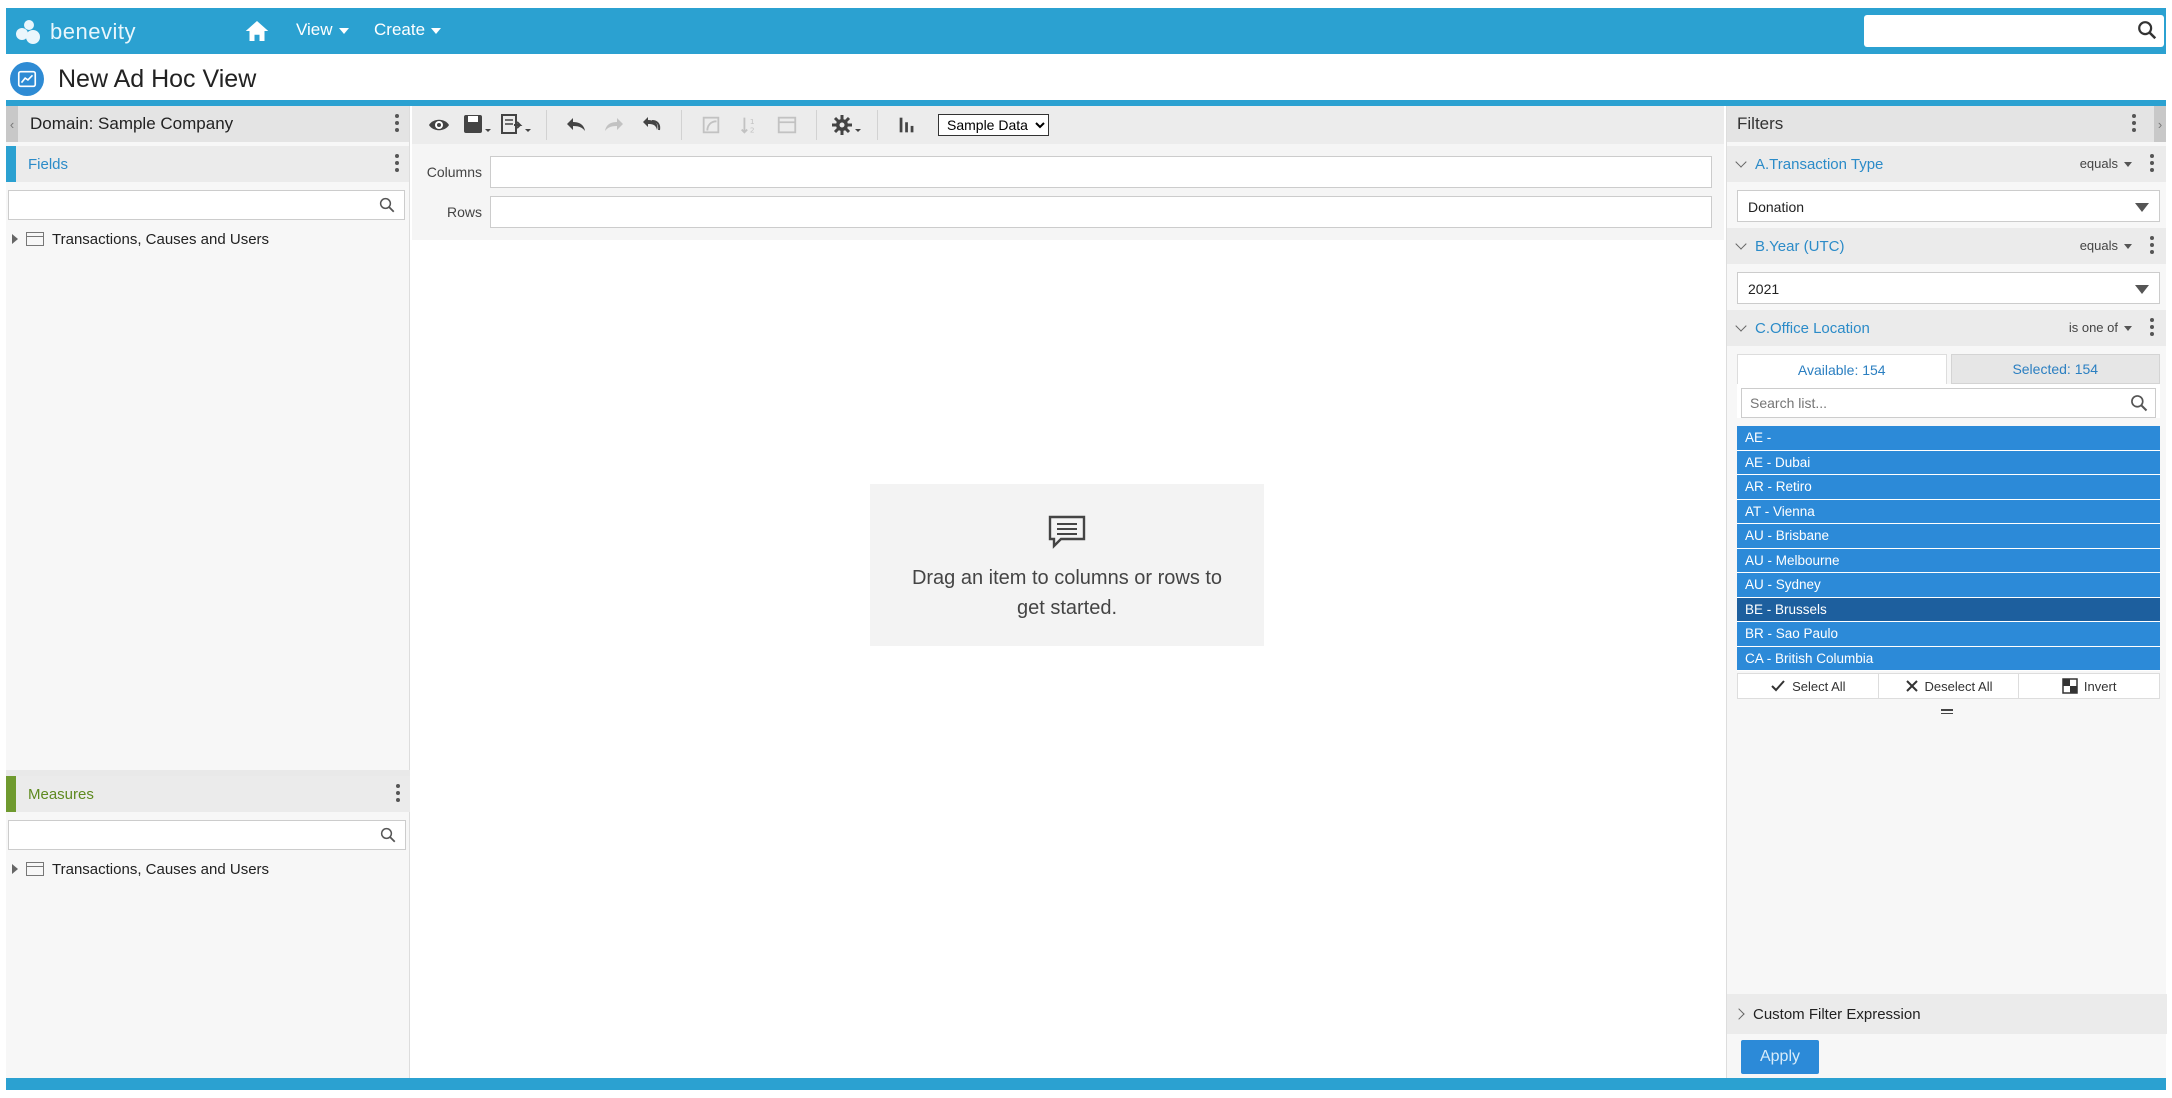 This screenshot has width=2172, height=1098. What do you see at coordinates (1948, 585) in the screenshot?
I see `list-item: AU - Sydney` at bounding box center [1948, 585].